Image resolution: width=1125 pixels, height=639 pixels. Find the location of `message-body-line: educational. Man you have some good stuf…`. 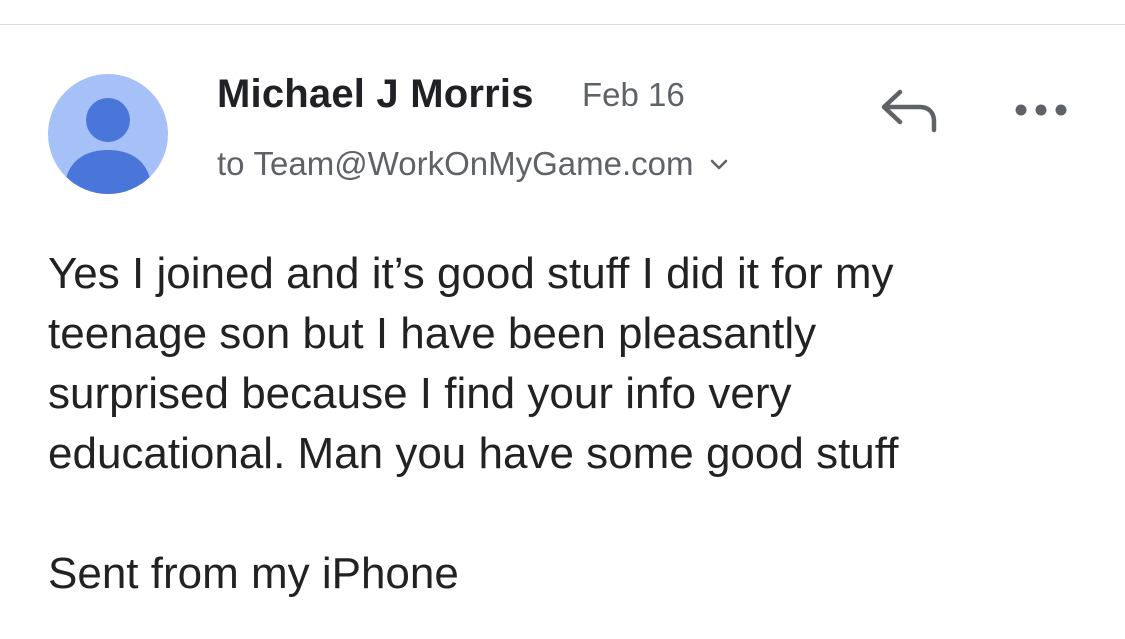

message-body-line: educational. Man you have some good stuf… is located at coordinates (473, 453).